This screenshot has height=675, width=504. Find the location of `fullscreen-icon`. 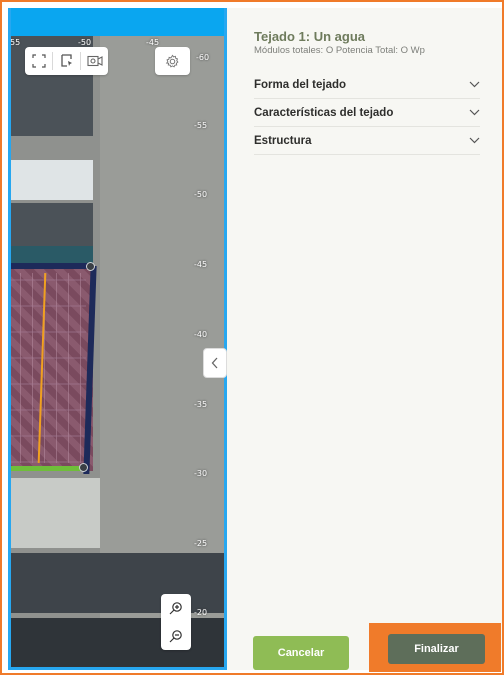

fullscreen-icon is located at coordinates (38, 61).